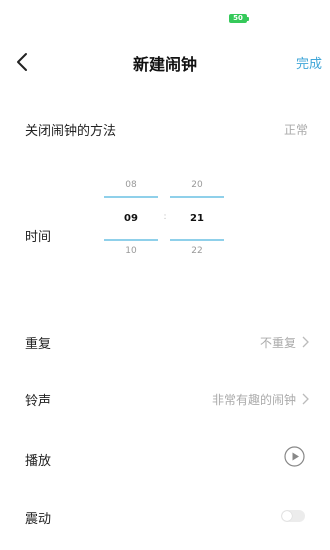 The width and height of the screenshot is (330, 550). What do you see at coordinates (238, 18) in the screenshot?
I see `battery-level: 50` at bounding box center [238, 18].